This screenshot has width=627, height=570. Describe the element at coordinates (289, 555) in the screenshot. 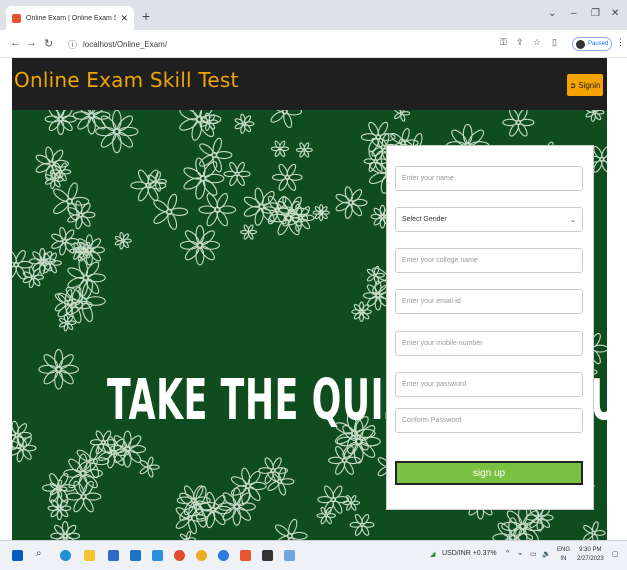

I see `app-icon-light` at that location.